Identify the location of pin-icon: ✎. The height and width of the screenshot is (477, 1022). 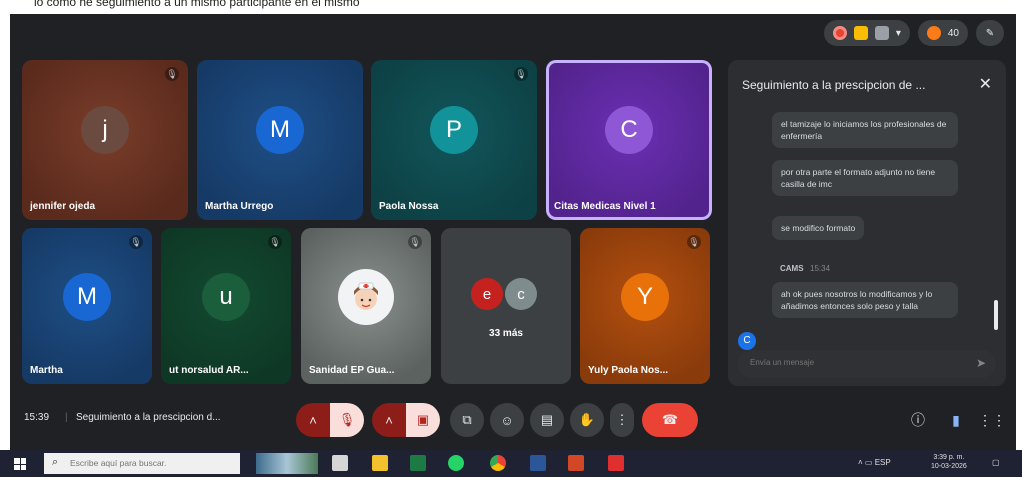
(990, 33).